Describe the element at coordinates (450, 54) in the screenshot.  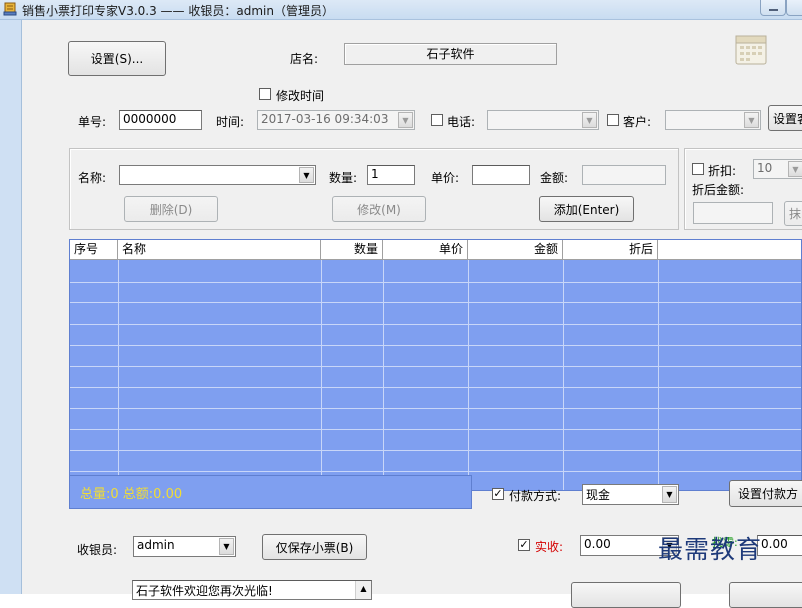
I see `shop-name-field: 石子软件` at that location.